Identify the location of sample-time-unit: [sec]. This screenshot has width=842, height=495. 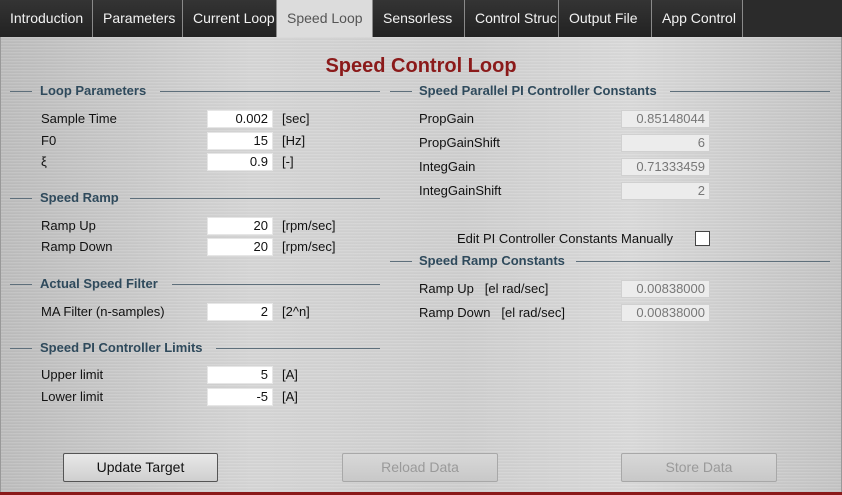
(296, 118).